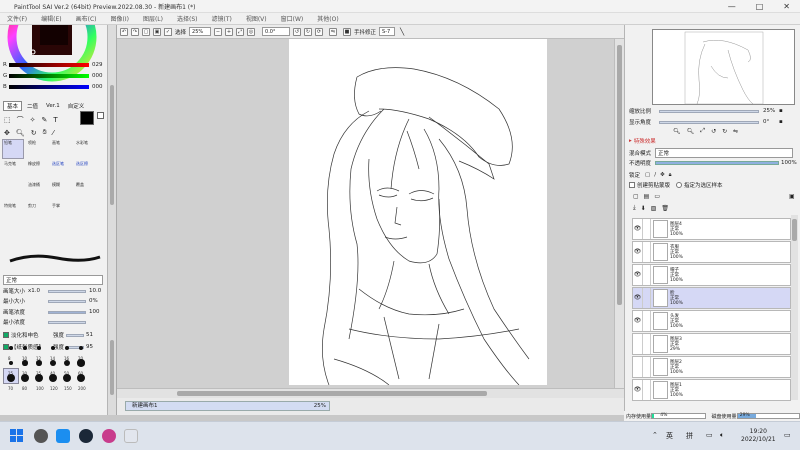 This screenshot has width=800, height=450. What do you see at coordinates (787, 435) in the screenshot?
I see `notification-icon: ▭` at bounding box center [787, 435].